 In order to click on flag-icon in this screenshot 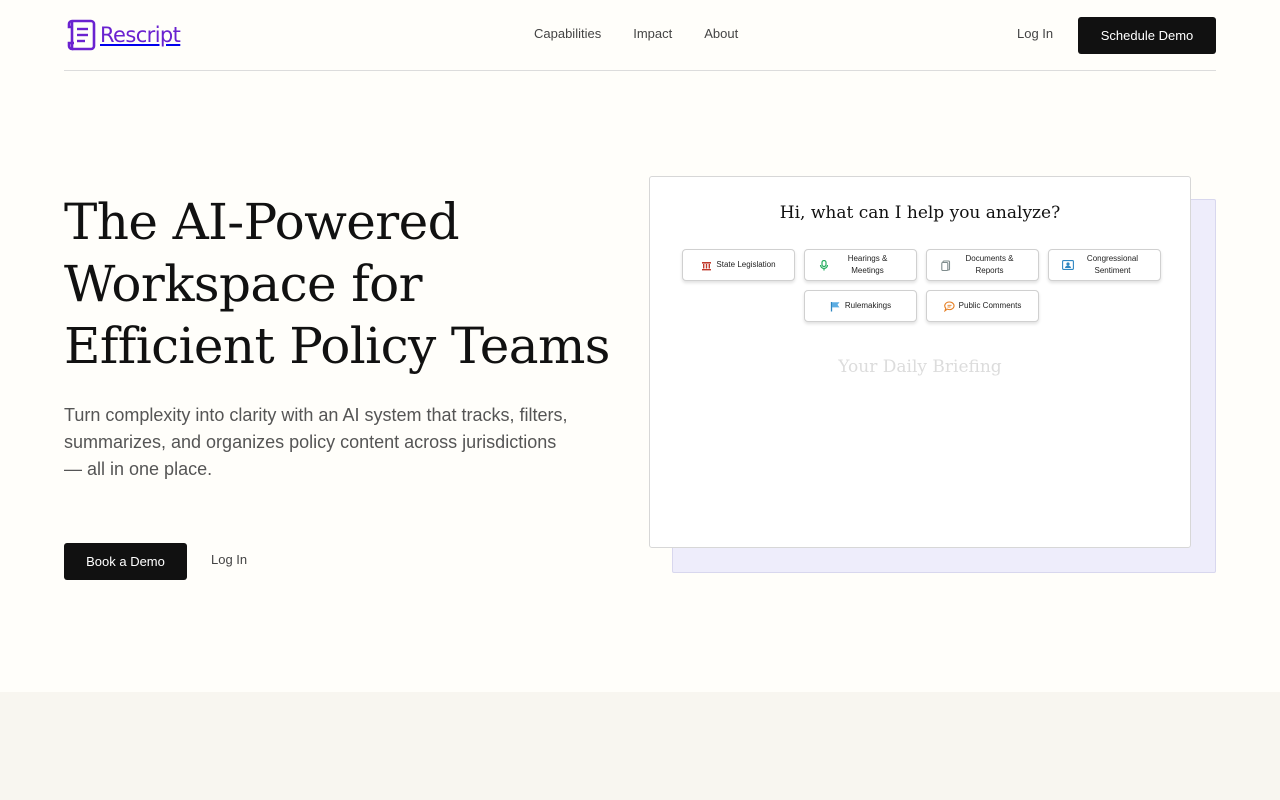, I will do `click(835, 306)`.